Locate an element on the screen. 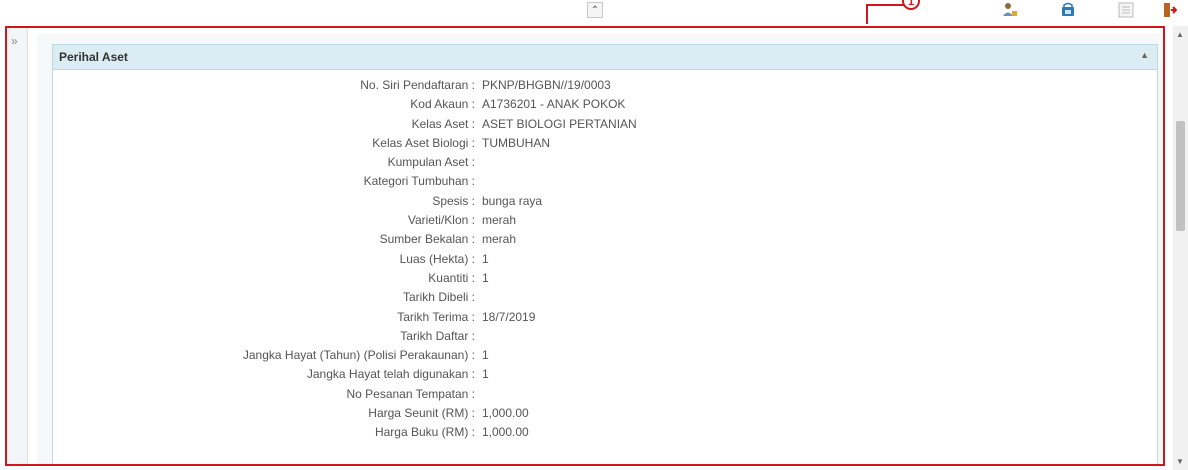  field-row: Luas (Hekta) : 1 is located at coordinates (605, 261).